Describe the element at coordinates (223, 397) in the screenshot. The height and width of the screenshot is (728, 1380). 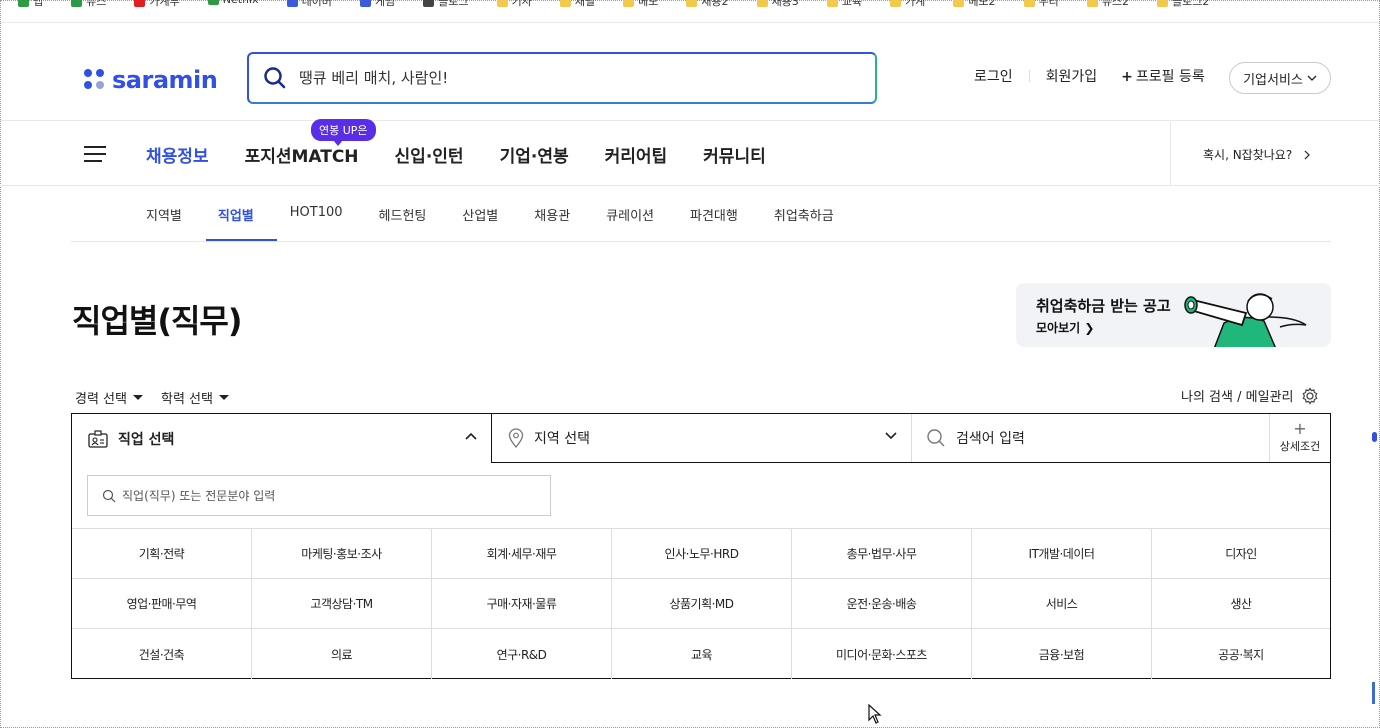
I see `caret-down-icon` at that location.